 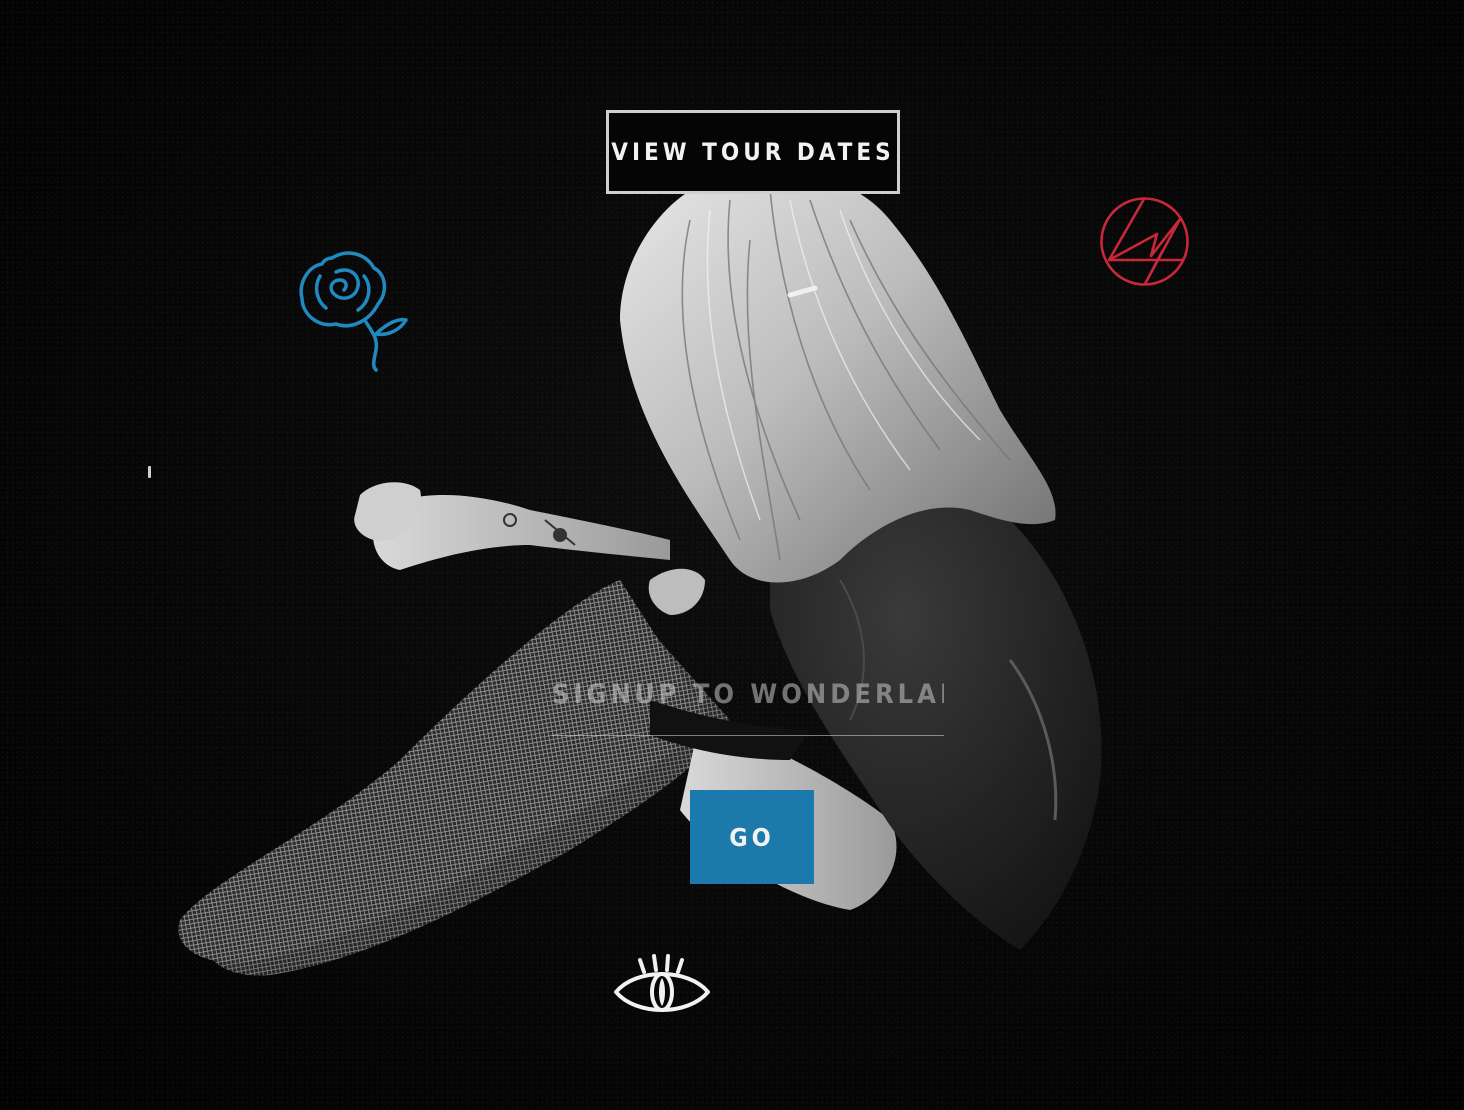 What do you see at coordinates (753, 152) in the screenshot?
I see `view-tour-dates-button: VIEW TOUR DATES` at bounding box center [753, 152].